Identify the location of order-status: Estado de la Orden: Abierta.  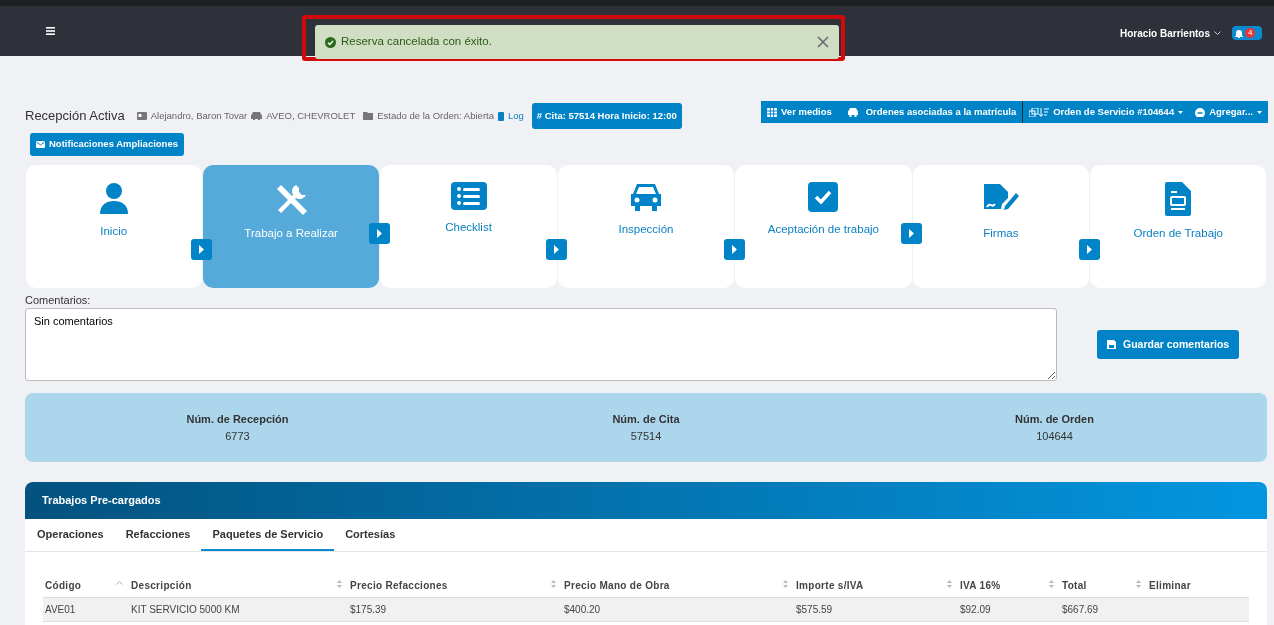
(435, 116).